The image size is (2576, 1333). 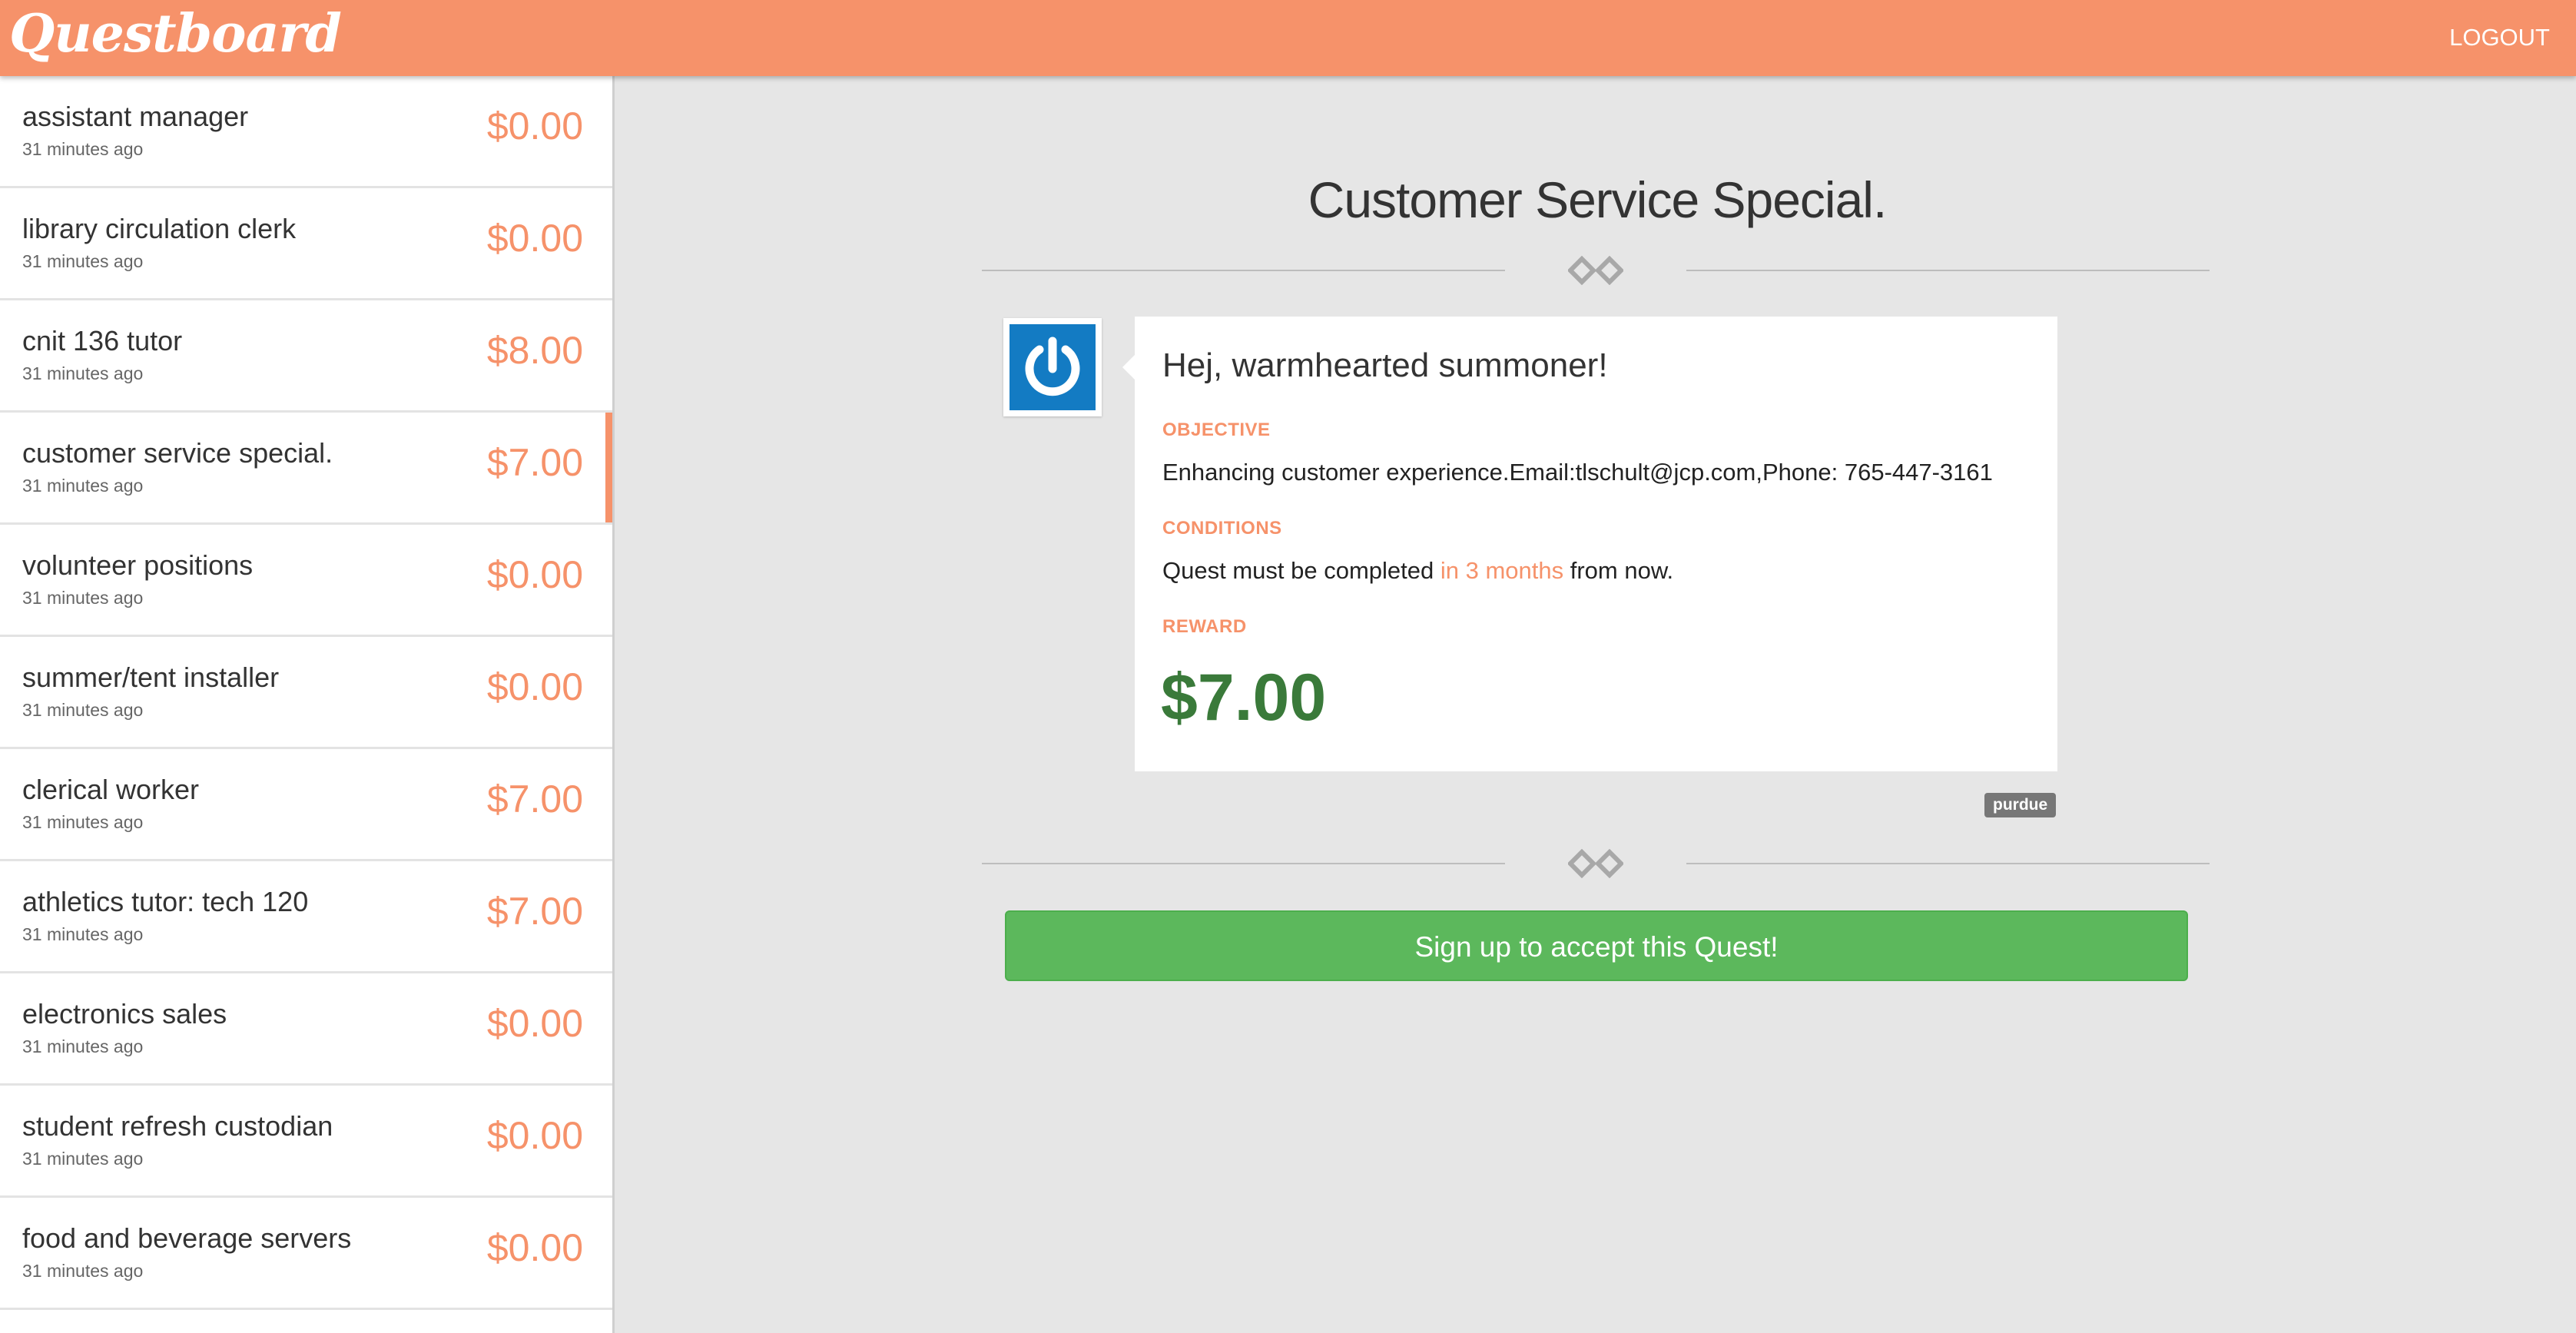 I want to click on quest-list-item: volunteer positions 31 minutes ago $0.00, so click(x=306, y=581).